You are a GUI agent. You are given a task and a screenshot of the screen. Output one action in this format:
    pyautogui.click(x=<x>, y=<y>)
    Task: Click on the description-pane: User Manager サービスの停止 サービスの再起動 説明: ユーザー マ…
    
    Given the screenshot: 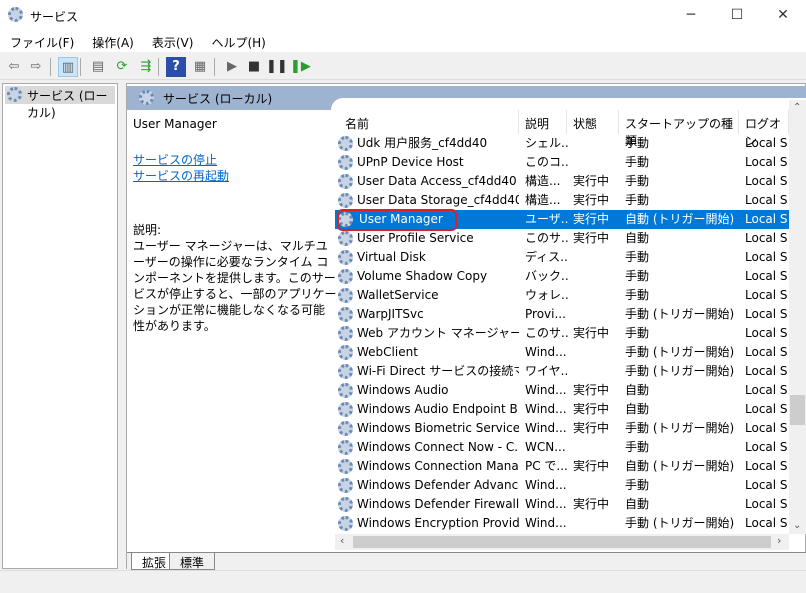 What is the action you would take?
    pyautogui.click(x=235, y=225)
    